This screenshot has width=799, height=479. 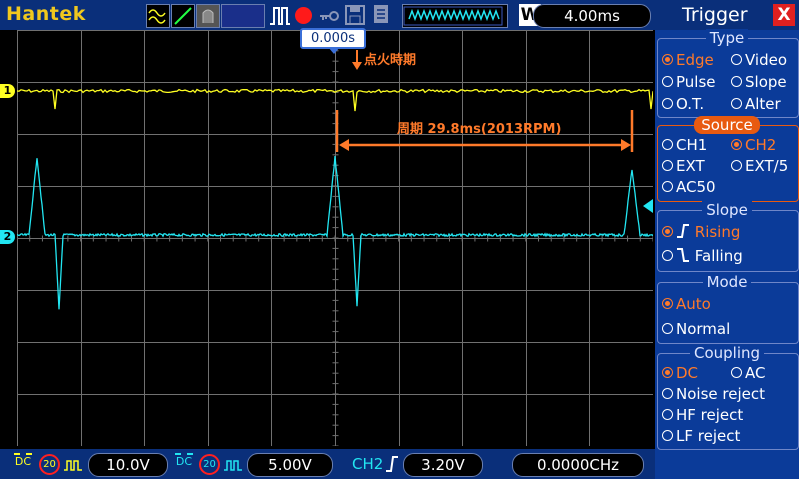 What do you see at coordinates (7, 237) in the screenshot?
I see `ch2-ground-marker: 2` at bounding box center [7, 237].